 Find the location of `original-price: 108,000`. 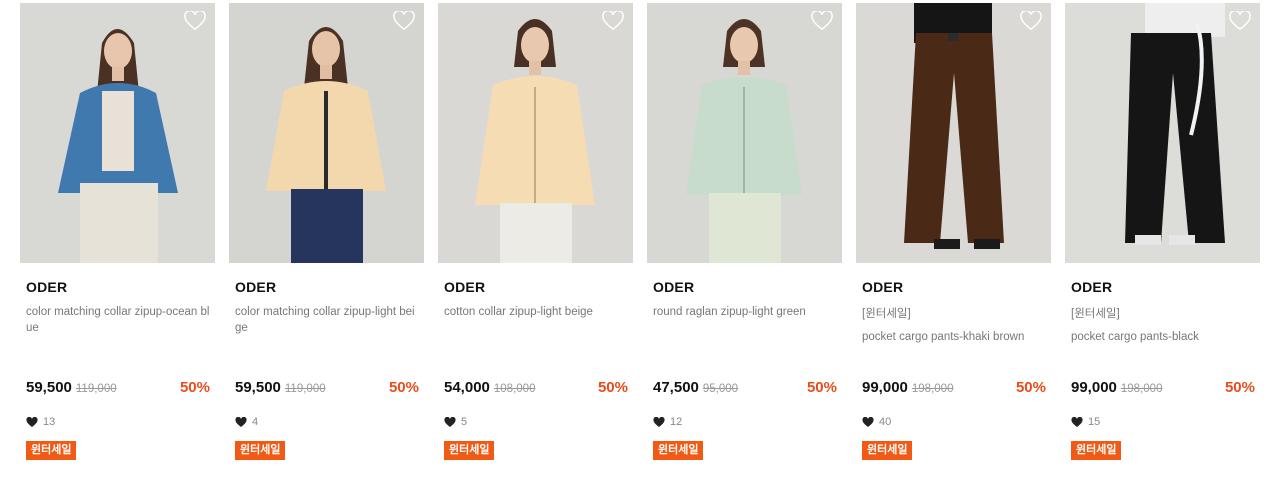

original-price: 108,000 is located at coordinates (514, 389).